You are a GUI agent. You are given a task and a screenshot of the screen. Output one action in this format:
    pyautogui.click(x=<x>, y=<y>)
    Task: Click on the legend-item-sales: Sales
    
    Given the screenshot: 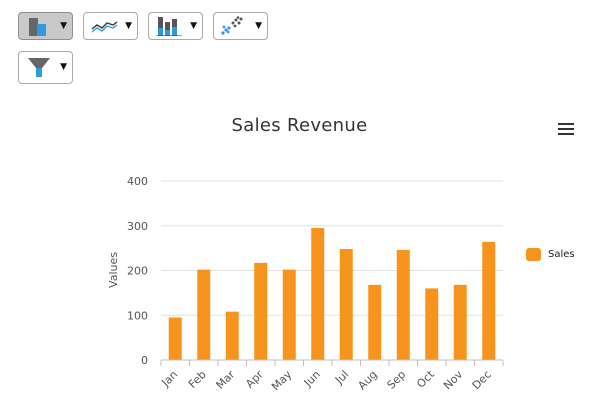 What is the action you would take?
    pyautogui.click(x=550, y=254)
    